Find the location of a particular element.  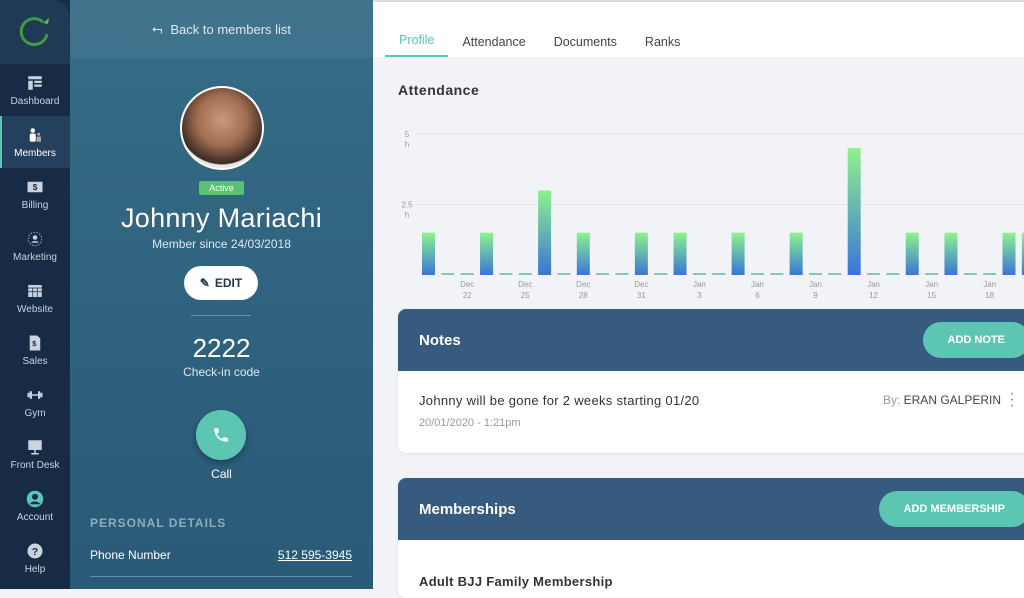

website-icon is located at coordinates (35, 290).